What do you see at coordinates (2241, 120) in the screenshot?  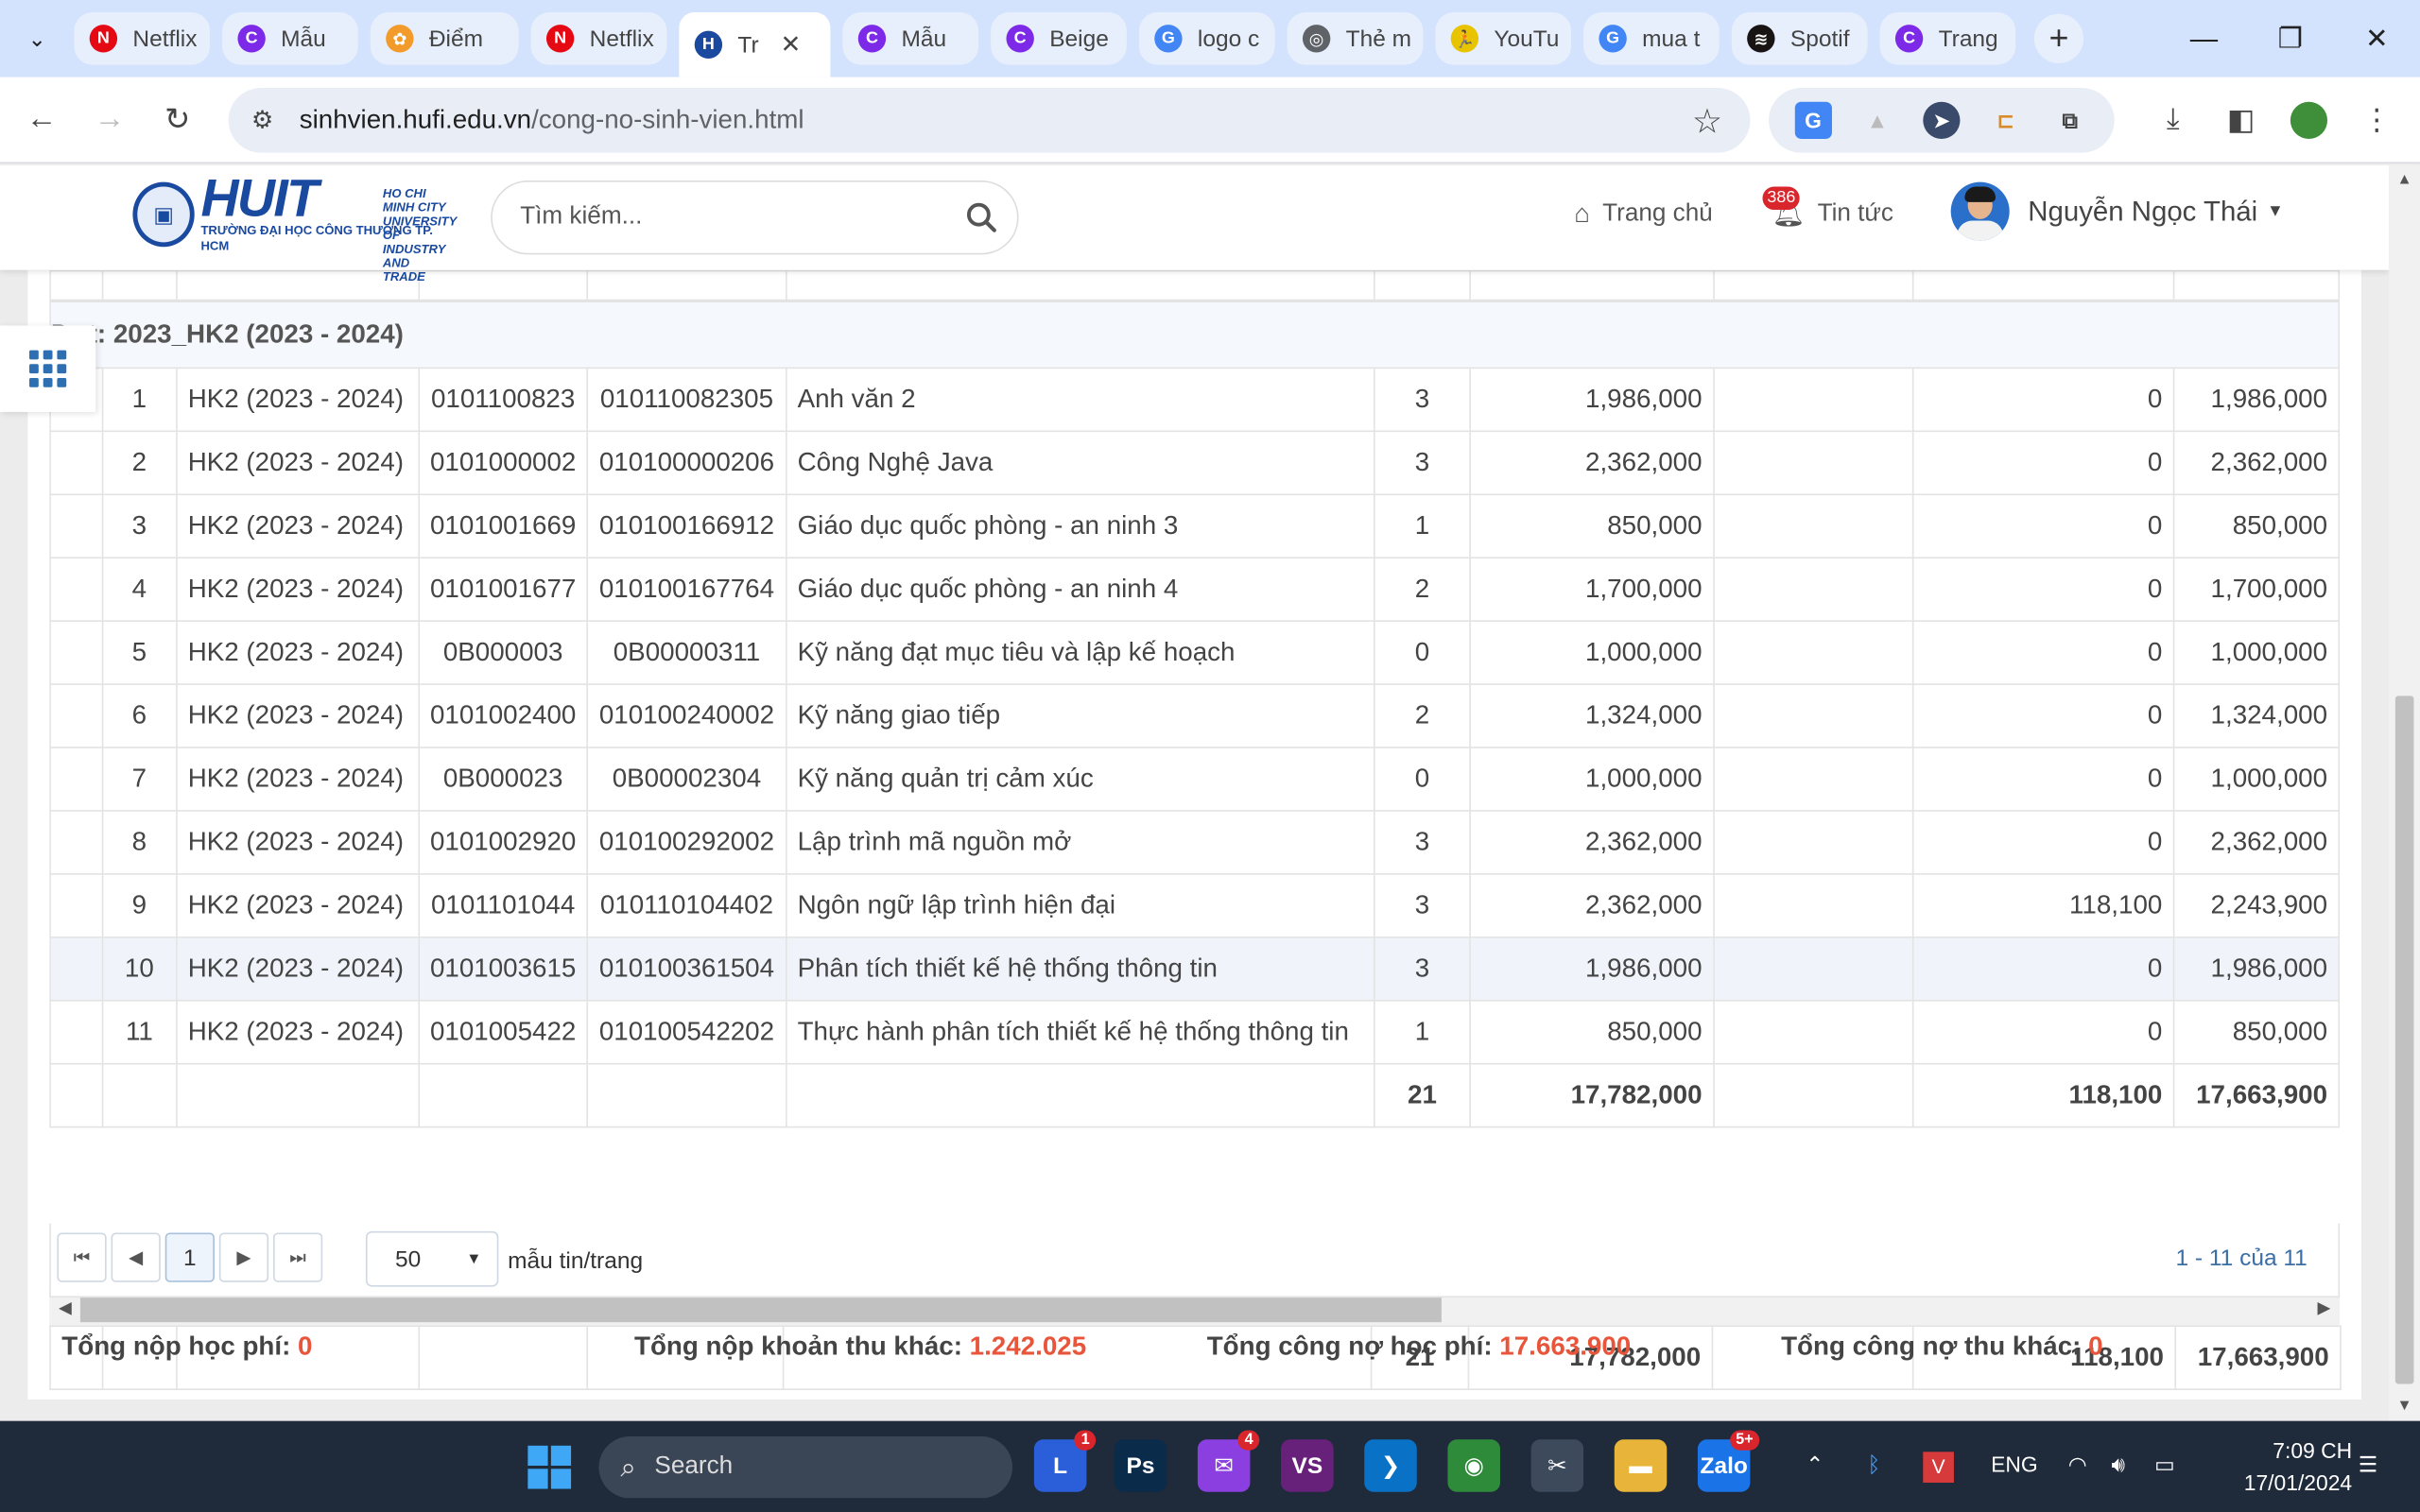 I see `side-panel-icon: ◧` at bounding box center [2241, 120].